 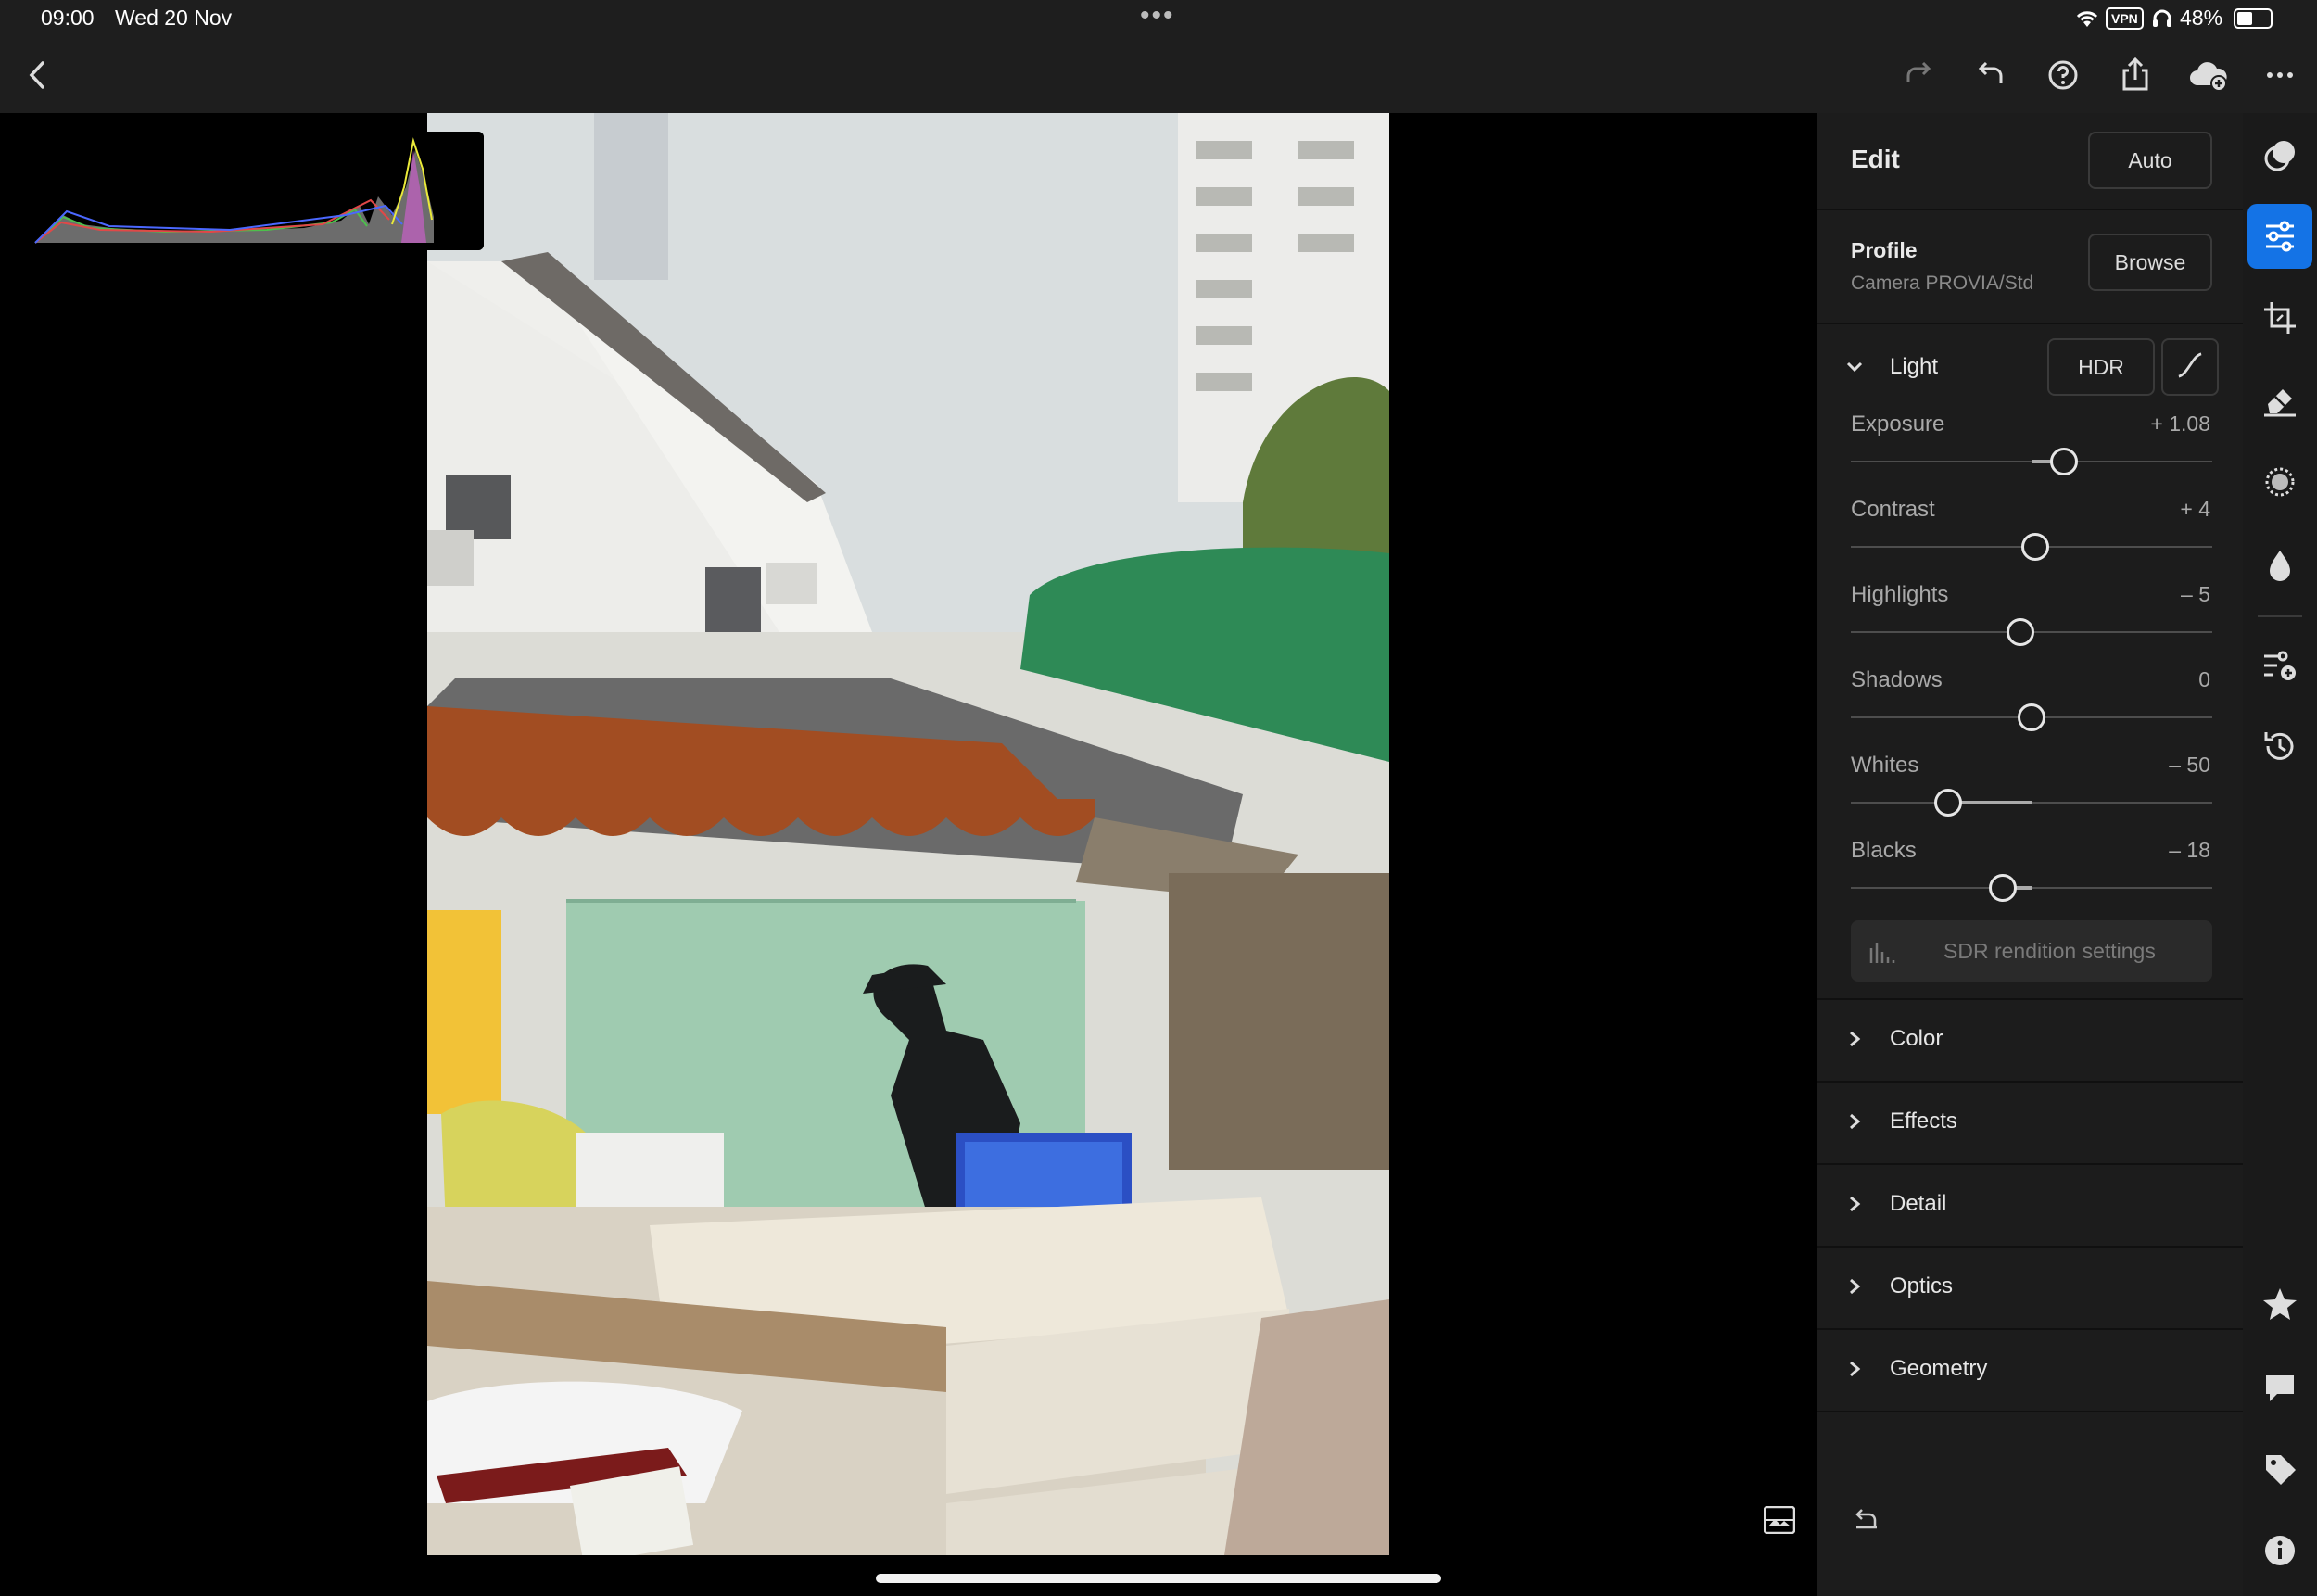 I want to click on healing-icon, so click(x=2280, y=399).